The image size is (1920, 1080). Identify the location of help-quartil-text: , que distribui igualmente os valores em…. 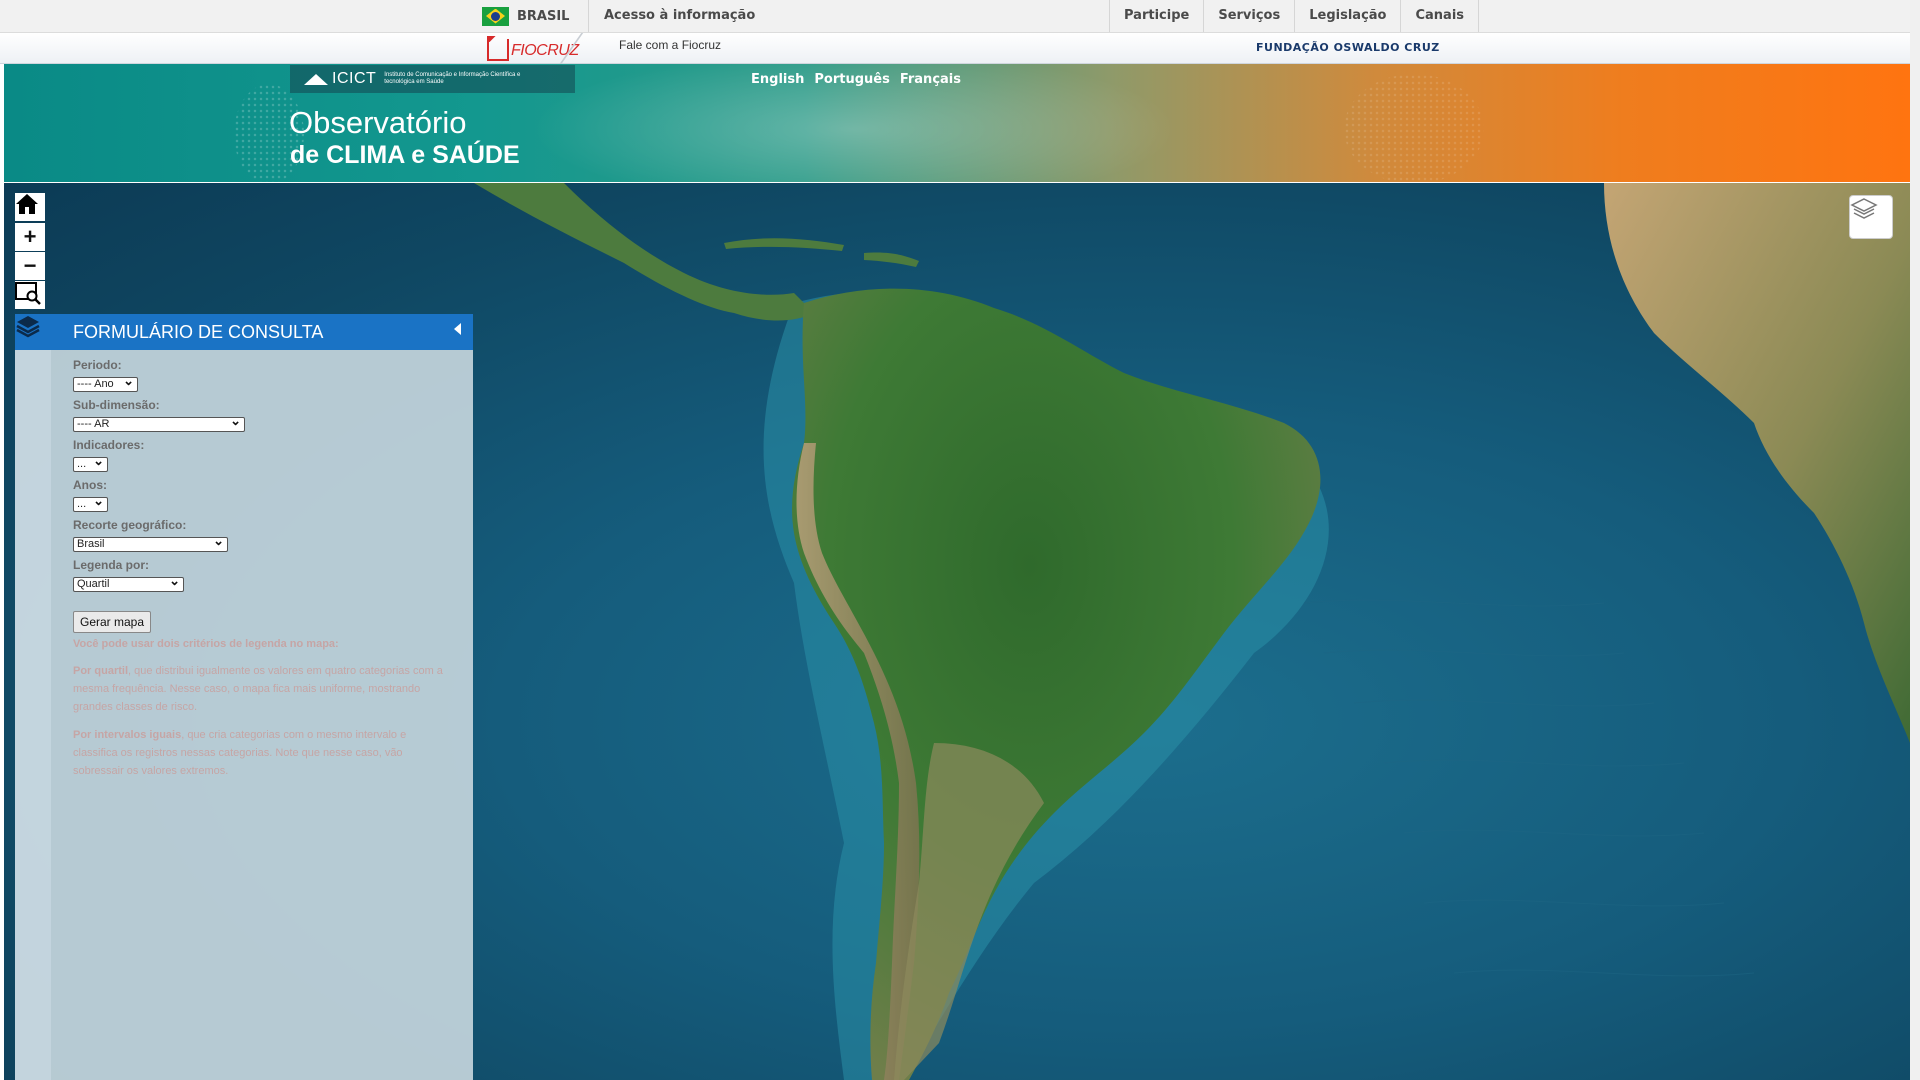
(258, 689).